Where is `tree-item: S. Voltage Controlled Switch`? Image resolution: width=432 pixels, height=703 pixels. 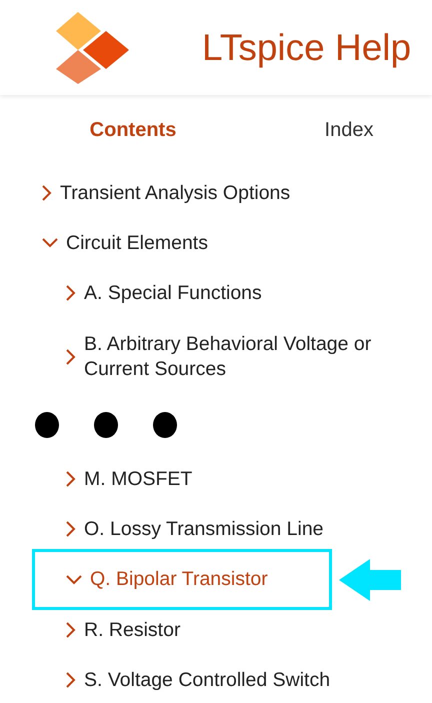 tree-item: S. Voltage Controlled Switch is located at coordinates (207, 680).